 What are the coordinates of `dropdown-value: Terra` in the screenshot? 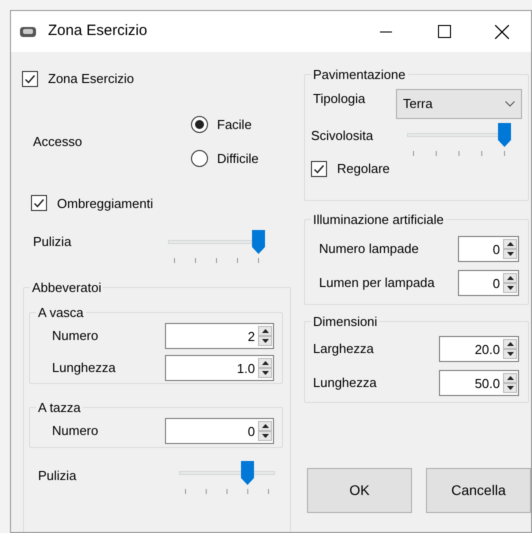 It's located at (418, 104).